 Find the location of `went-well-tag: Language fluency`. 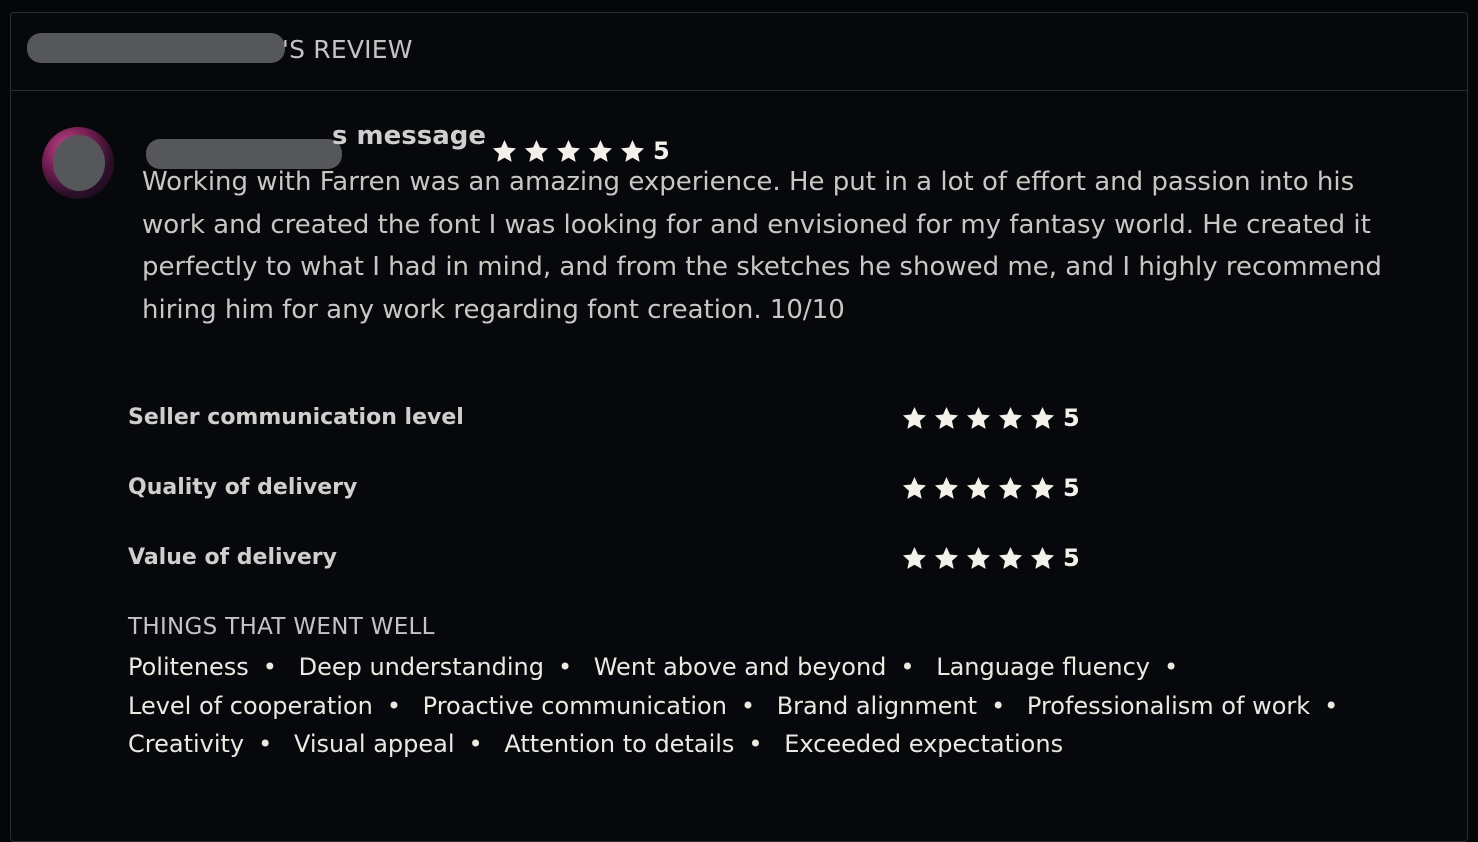

went-well-tag: Language fluency is located at coordinates (1043, 667).